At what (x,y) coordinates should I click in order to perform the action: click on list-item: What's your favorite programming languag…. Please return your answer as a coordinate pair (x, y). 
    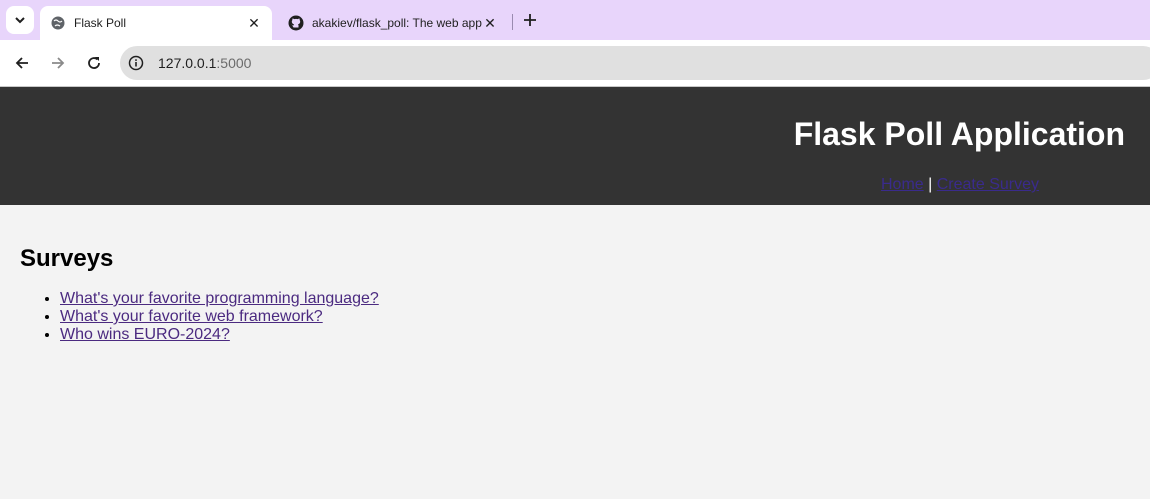
    Looking at the image, I should click on (219, 299).